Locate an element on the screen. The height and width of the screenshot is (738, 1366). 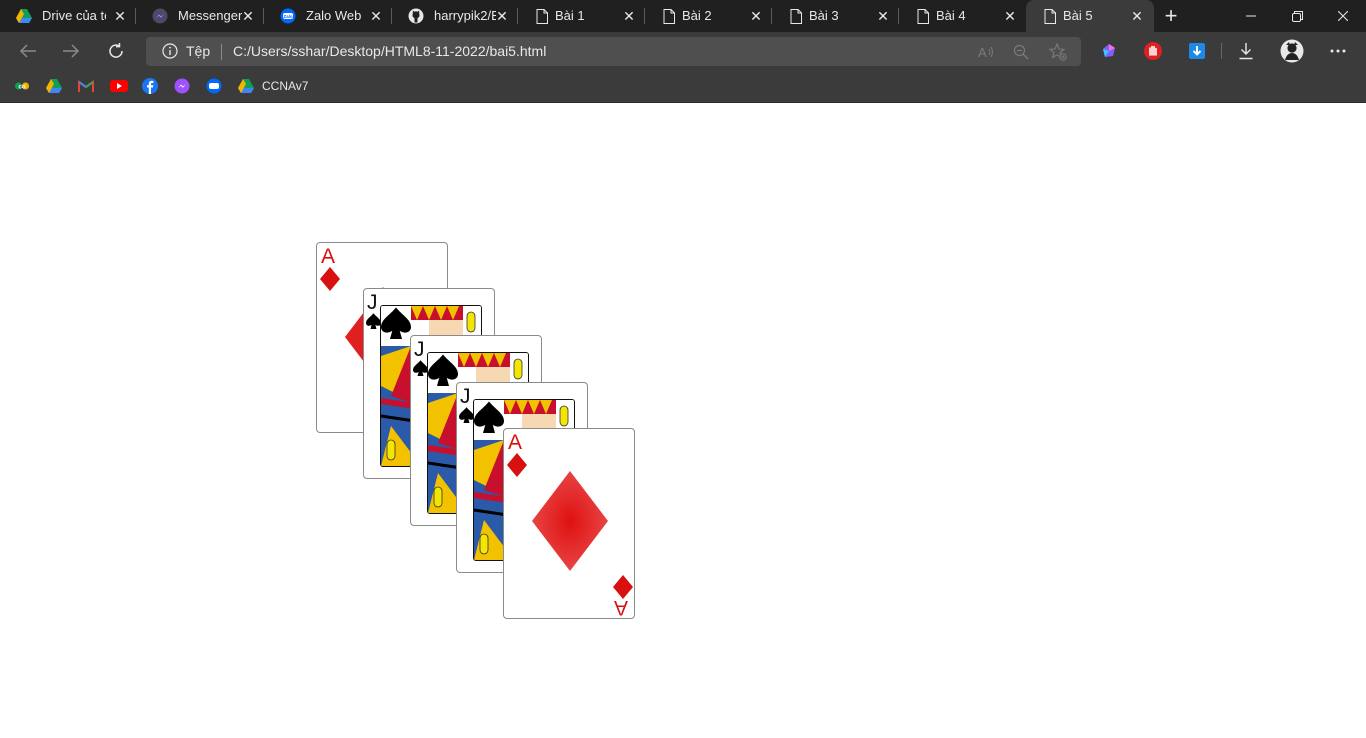
zalo-icon: Zalo is located at coordinates (288, 16).